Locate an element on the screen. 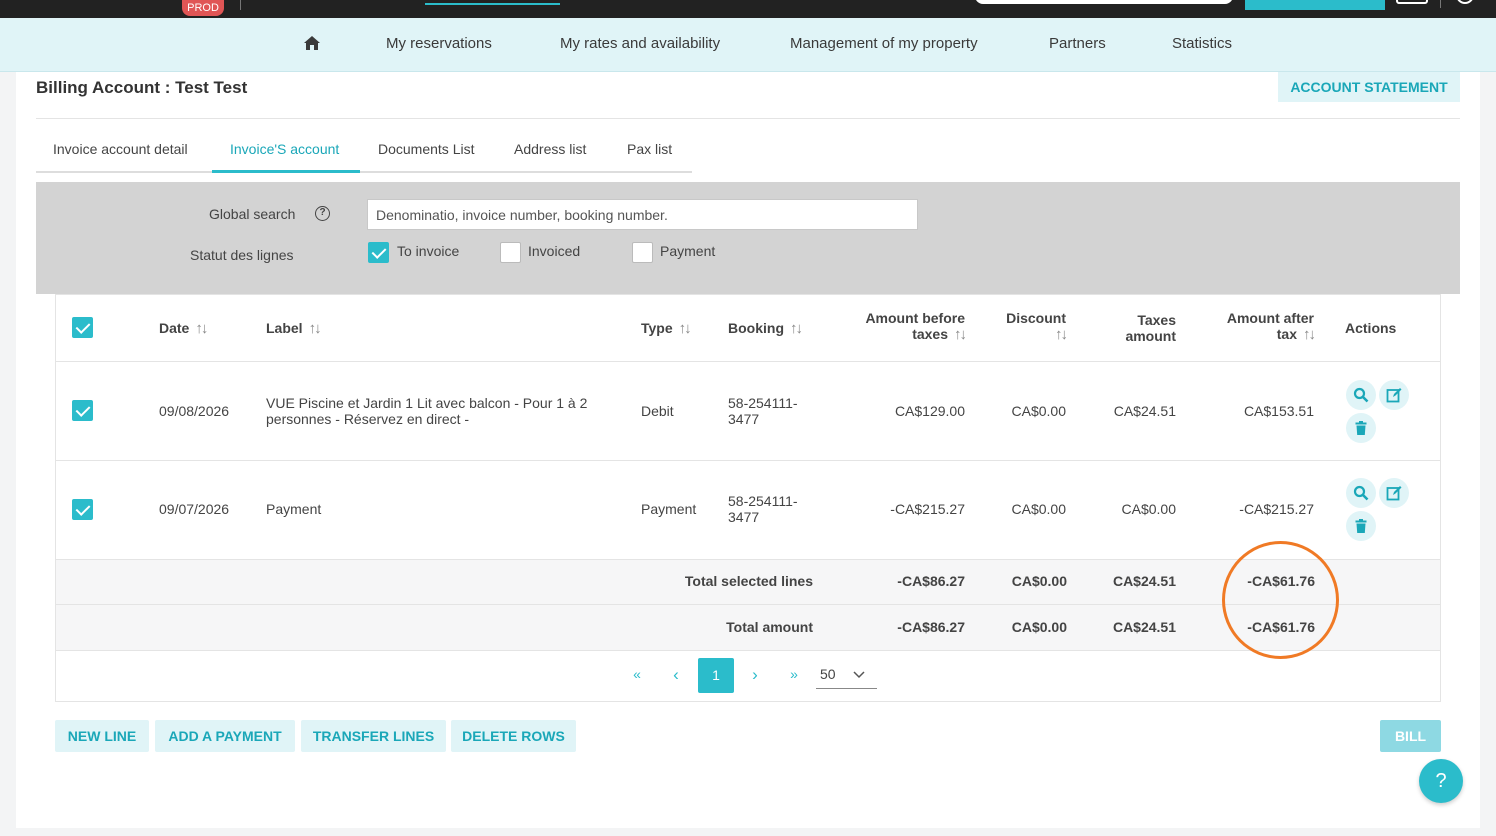  active-menu-indicator is located at coordinates (492, 4).